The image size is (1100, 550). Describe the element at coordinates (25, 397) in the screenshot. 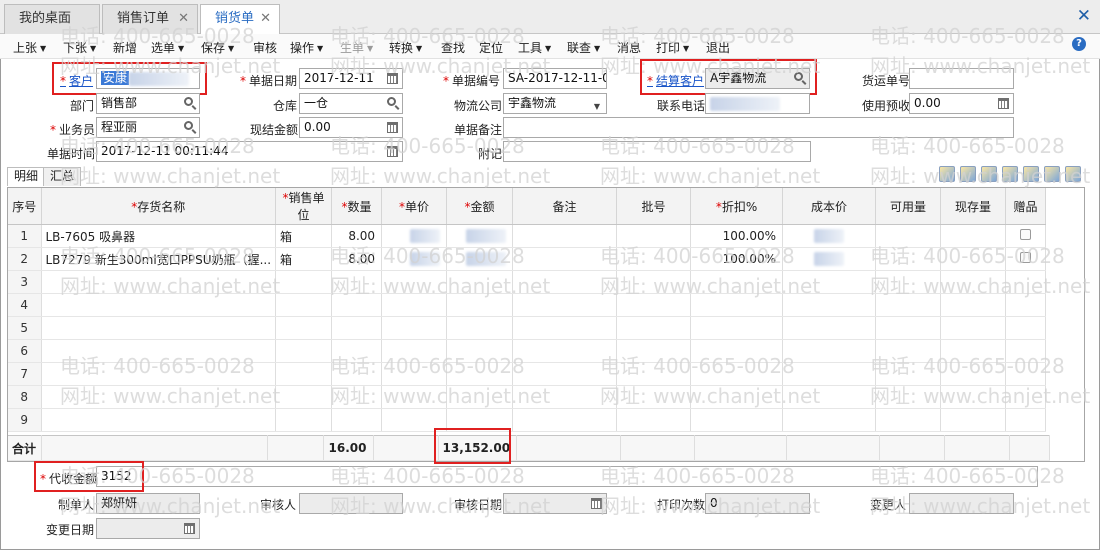

I see `row-number: 8` at that location.